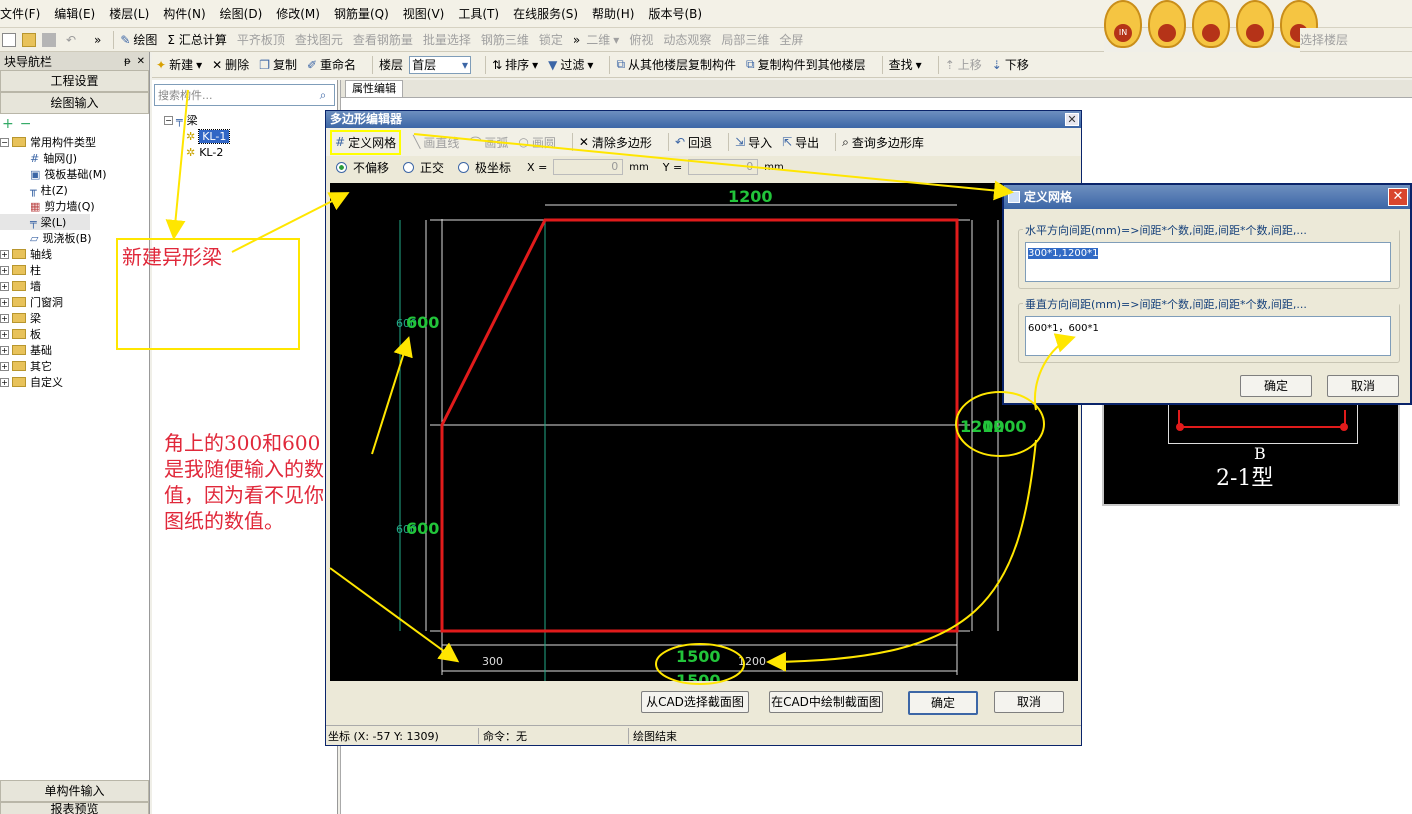  What do you see at coordinates (613, 13) in the screenshot?
I see `menu-help: 帮助(H)` at bounding box center [613, 13].